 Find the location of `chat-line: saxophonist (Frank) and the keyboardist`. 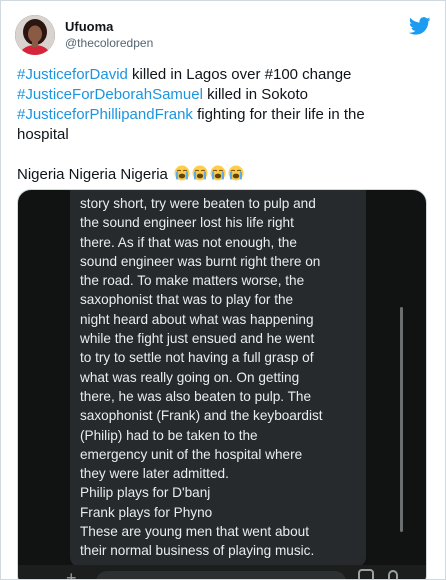

chat-line: saxophonist (Frank) and the keyboardist is located at coordinates (201, 416).